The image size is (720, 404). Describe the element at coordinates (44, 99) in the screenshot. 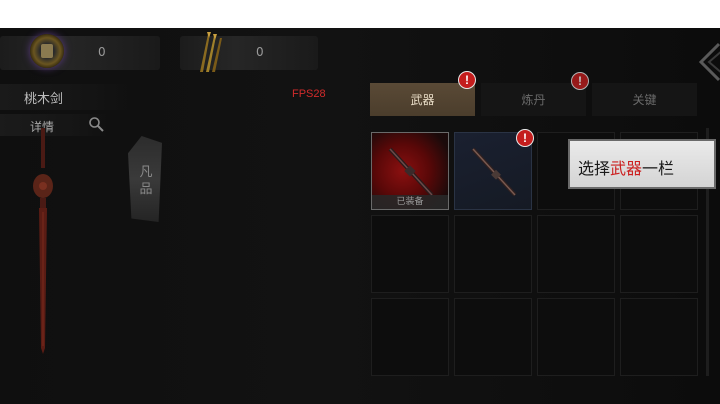

I see `item-name: 桃木剑` at that location.